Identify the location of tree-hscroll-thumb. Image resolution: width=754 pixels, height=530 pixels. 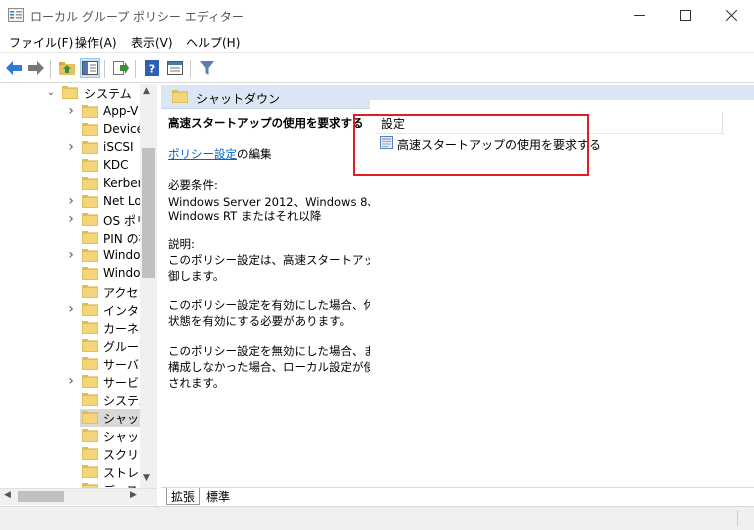
(41, 496).